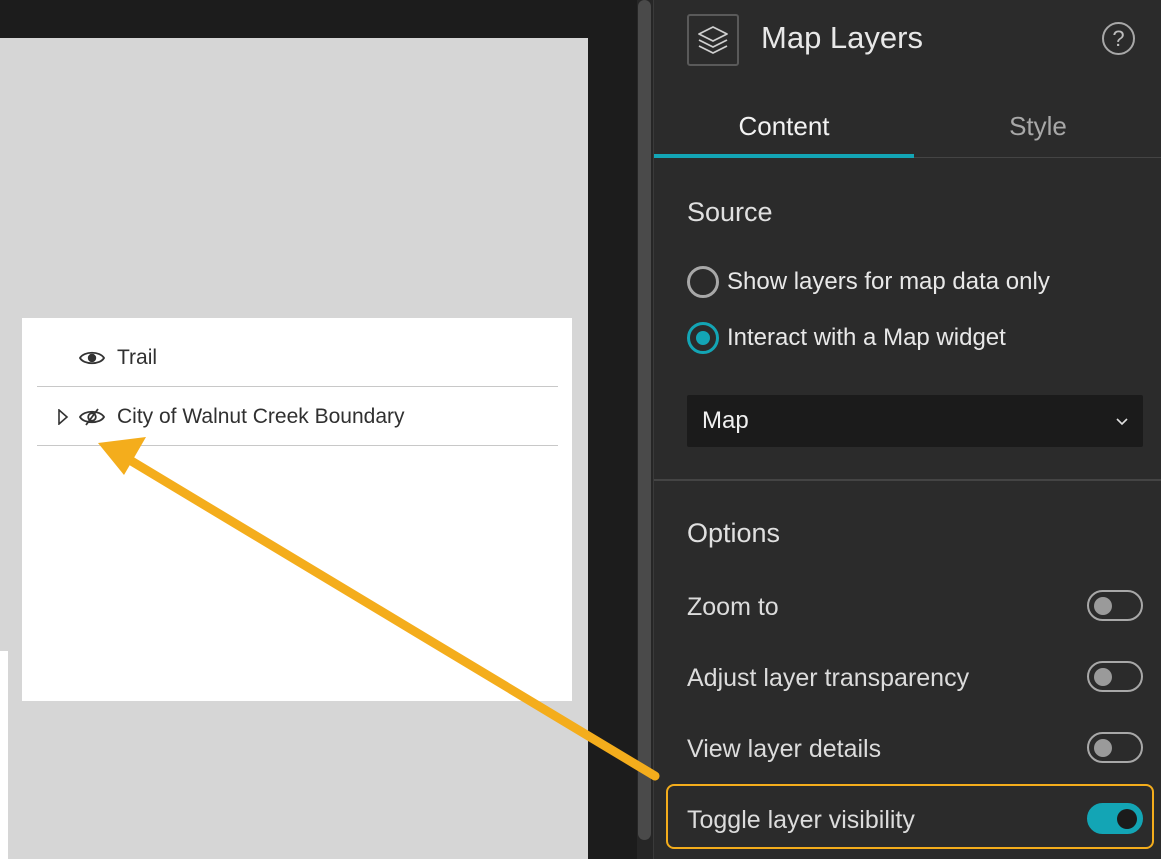 This screenshot has height=859, width=1161. I want to click on transparency-toggle, so click(1115, 676).